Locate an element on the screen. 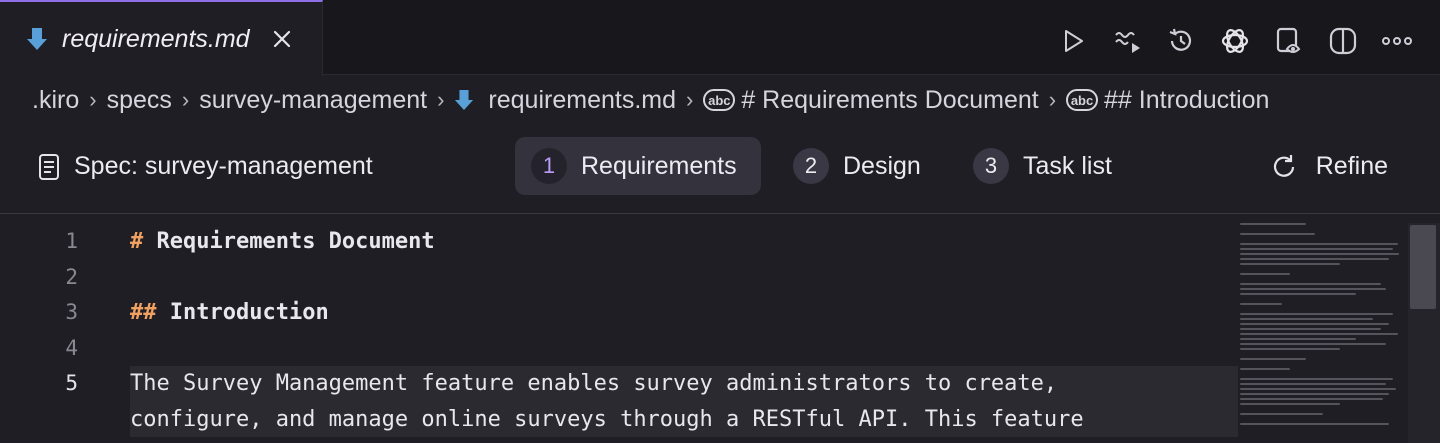 The width and height of the screenshot is (1440, 443). line-number: 4 is located at coordinates (71, 347).